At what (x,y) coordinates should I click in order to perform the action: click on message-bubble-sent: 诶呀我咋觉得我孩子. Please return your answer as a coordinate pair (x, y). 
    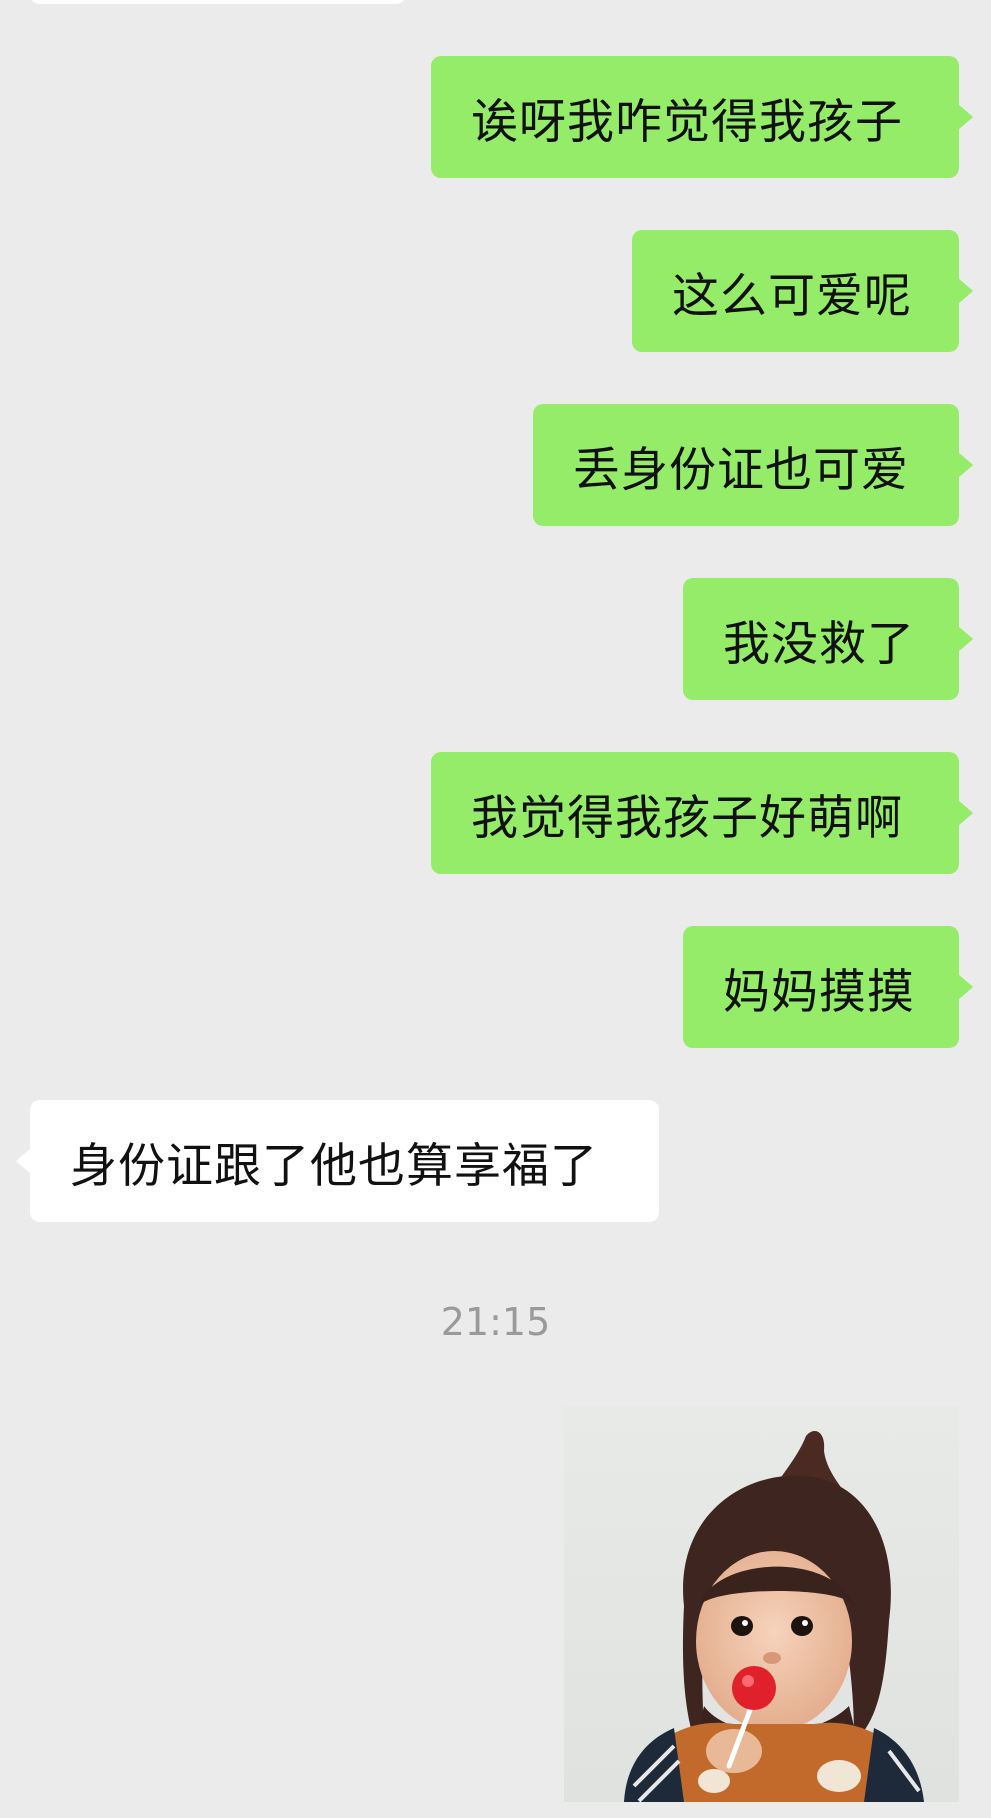
    Looking at the image, I should click on (702, 117).